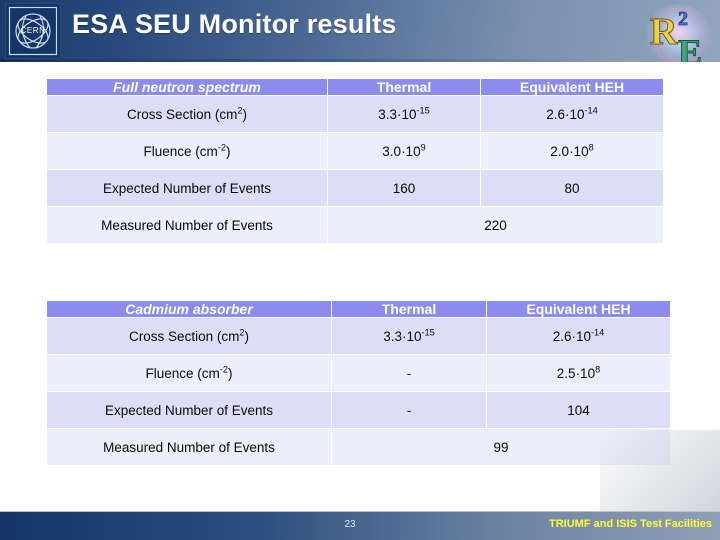  I want to click on table-row: Expected Number of Events 160 80, so click(355, 188).